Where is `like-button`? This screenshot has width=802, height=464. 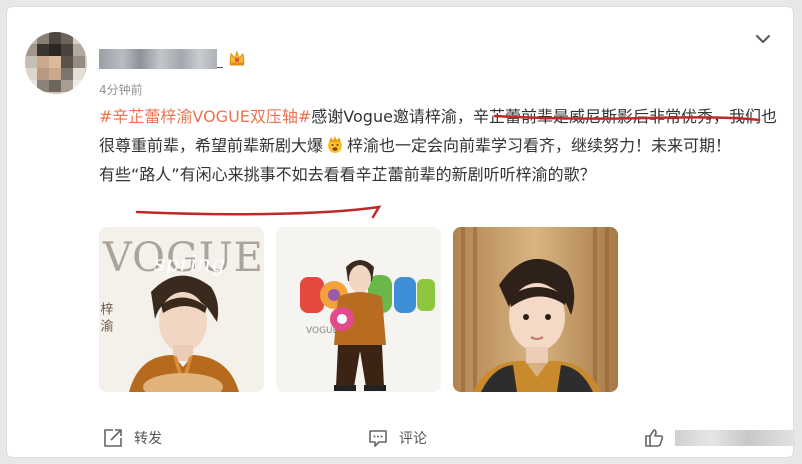
like-button is located at coordinates (719, 438).